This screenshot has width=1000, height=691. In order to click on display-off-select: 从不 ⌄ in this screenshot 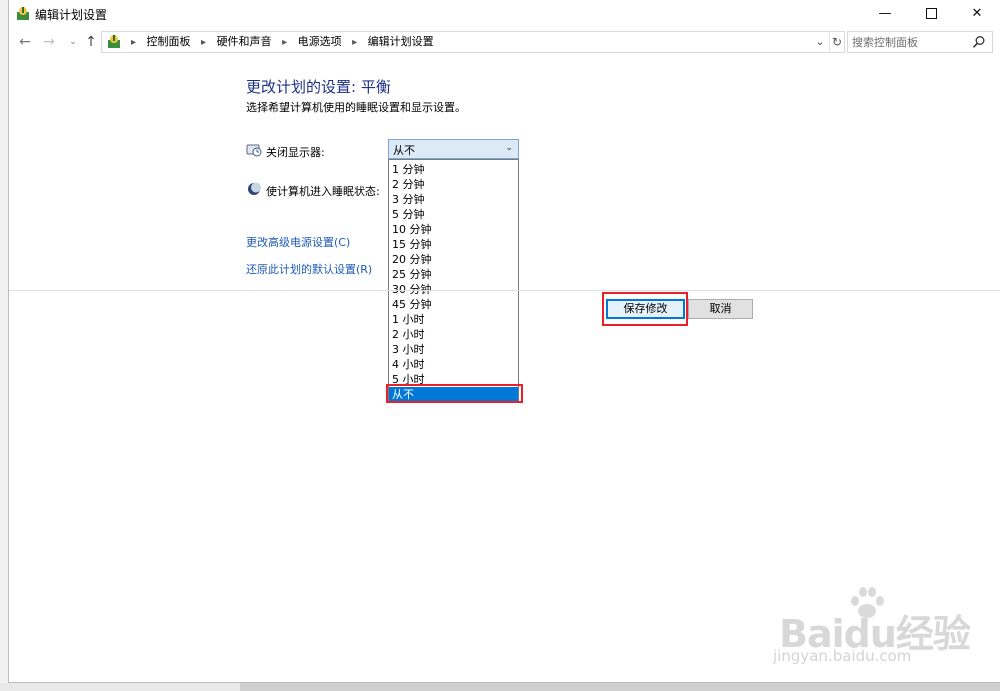, I will do `click(453, 149)`.